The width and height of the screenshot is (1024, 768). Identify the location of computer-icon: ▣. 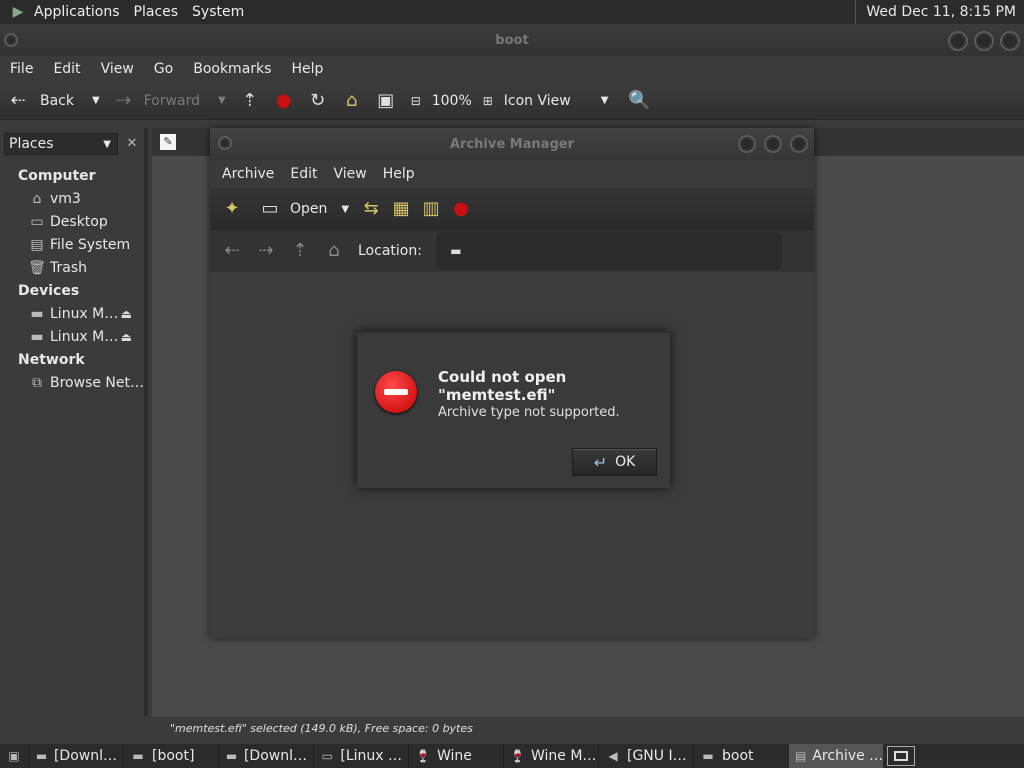
(386, 100).